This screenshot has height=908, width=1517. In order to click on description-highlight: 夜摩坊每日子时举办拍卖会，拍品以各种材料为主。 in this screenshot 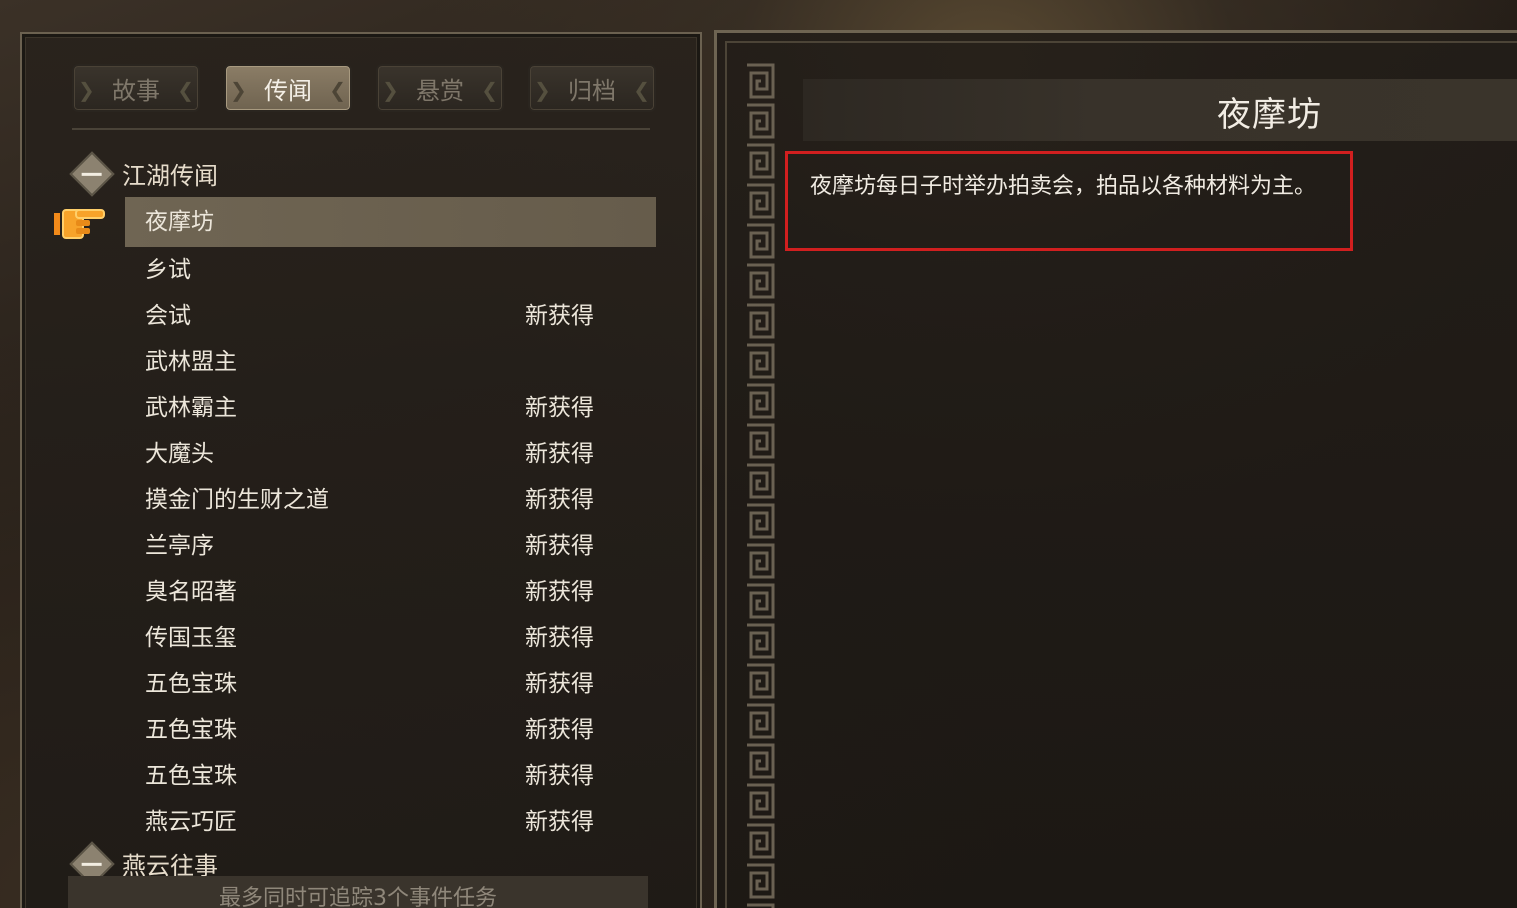, I will do `click(1069, 201)`.